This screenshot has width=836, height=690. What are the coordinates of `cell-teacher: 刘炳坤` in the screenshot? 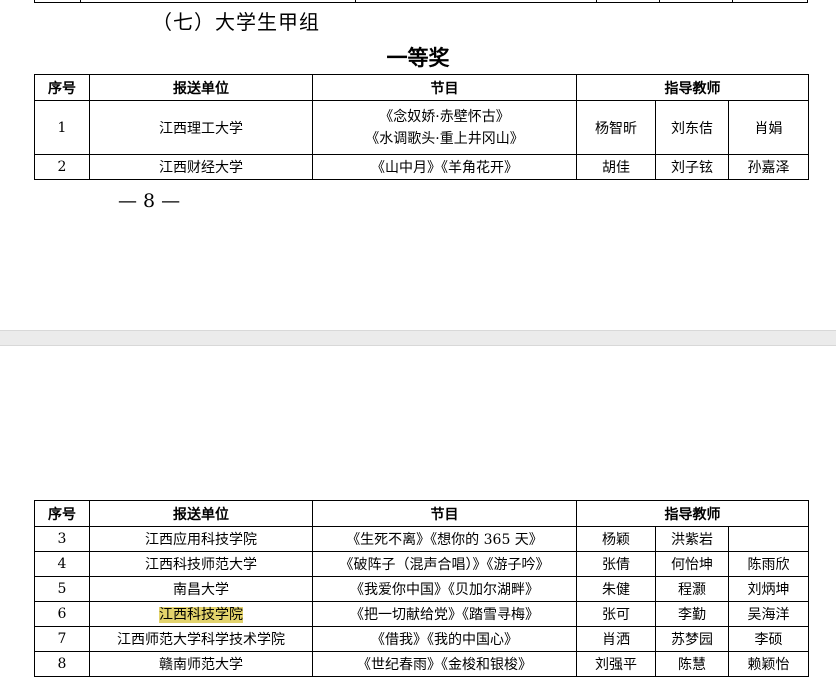 It's located at (768, 589).